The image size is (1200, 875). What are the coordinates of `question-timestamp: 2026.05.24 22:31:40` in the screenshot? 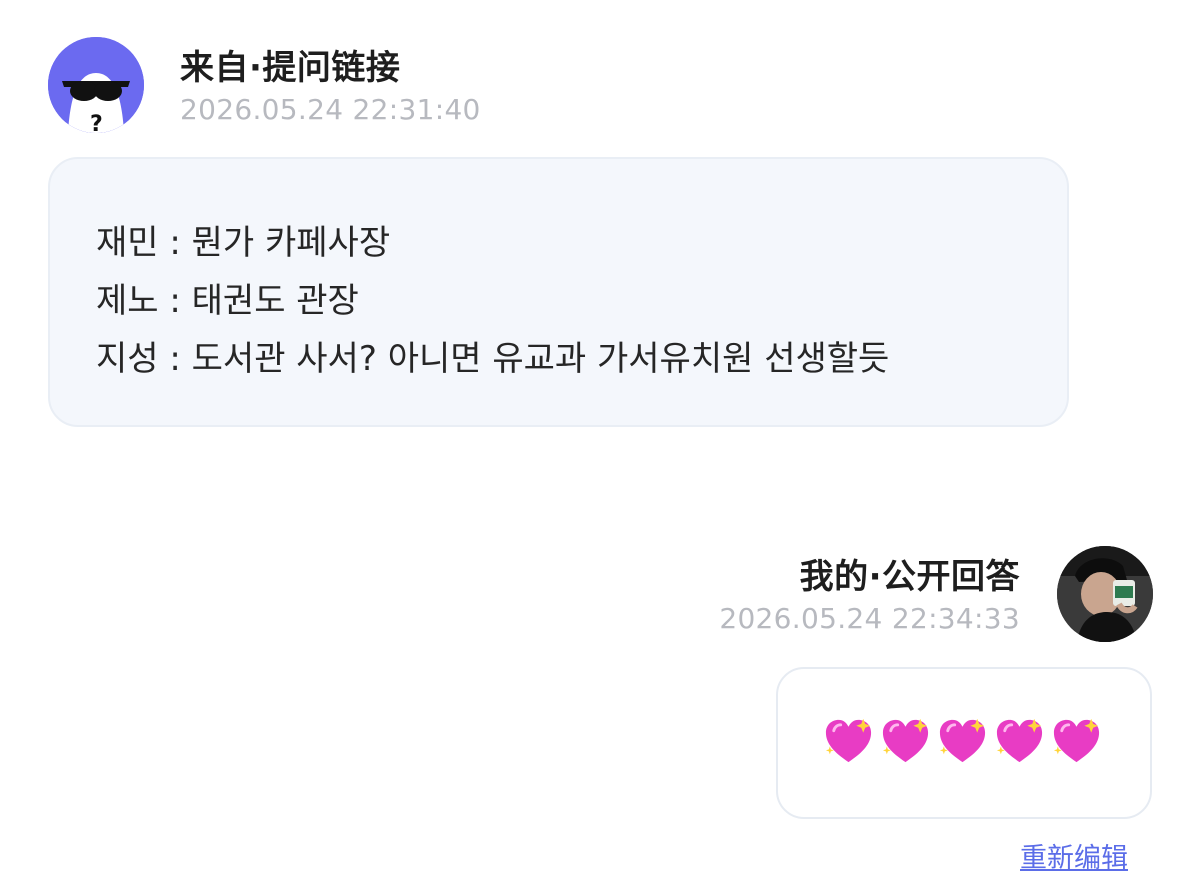 It's located at (330, 109).